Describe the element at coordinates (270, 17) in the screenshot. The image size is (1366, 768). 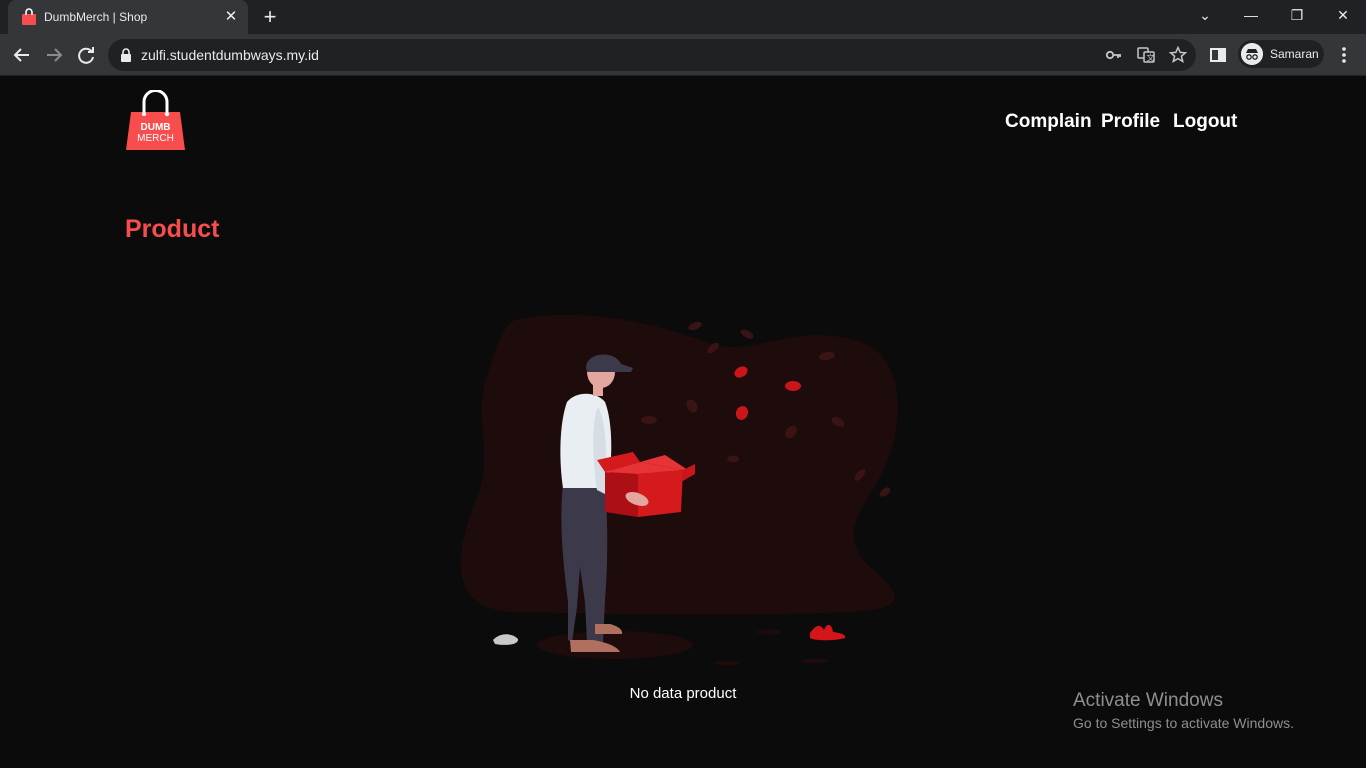
I see `new-tab-button: +` at that location.